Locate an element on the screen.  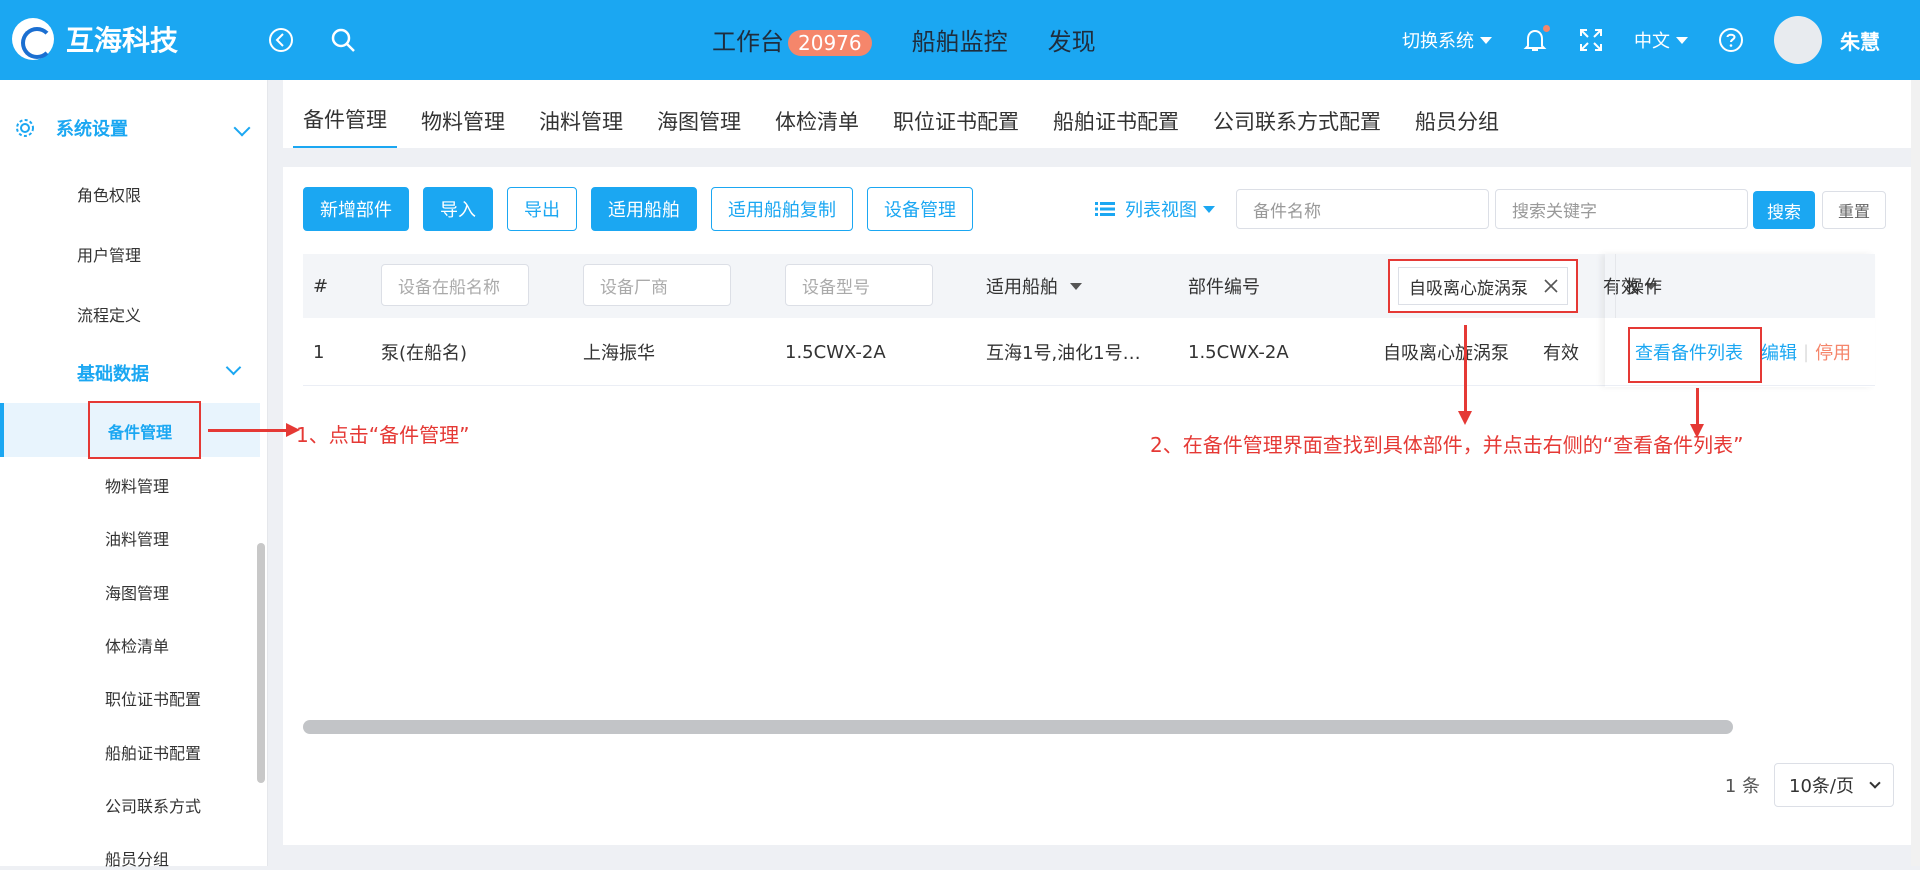
add-part-button: 新增部件 is located at coordinates (356, 209).